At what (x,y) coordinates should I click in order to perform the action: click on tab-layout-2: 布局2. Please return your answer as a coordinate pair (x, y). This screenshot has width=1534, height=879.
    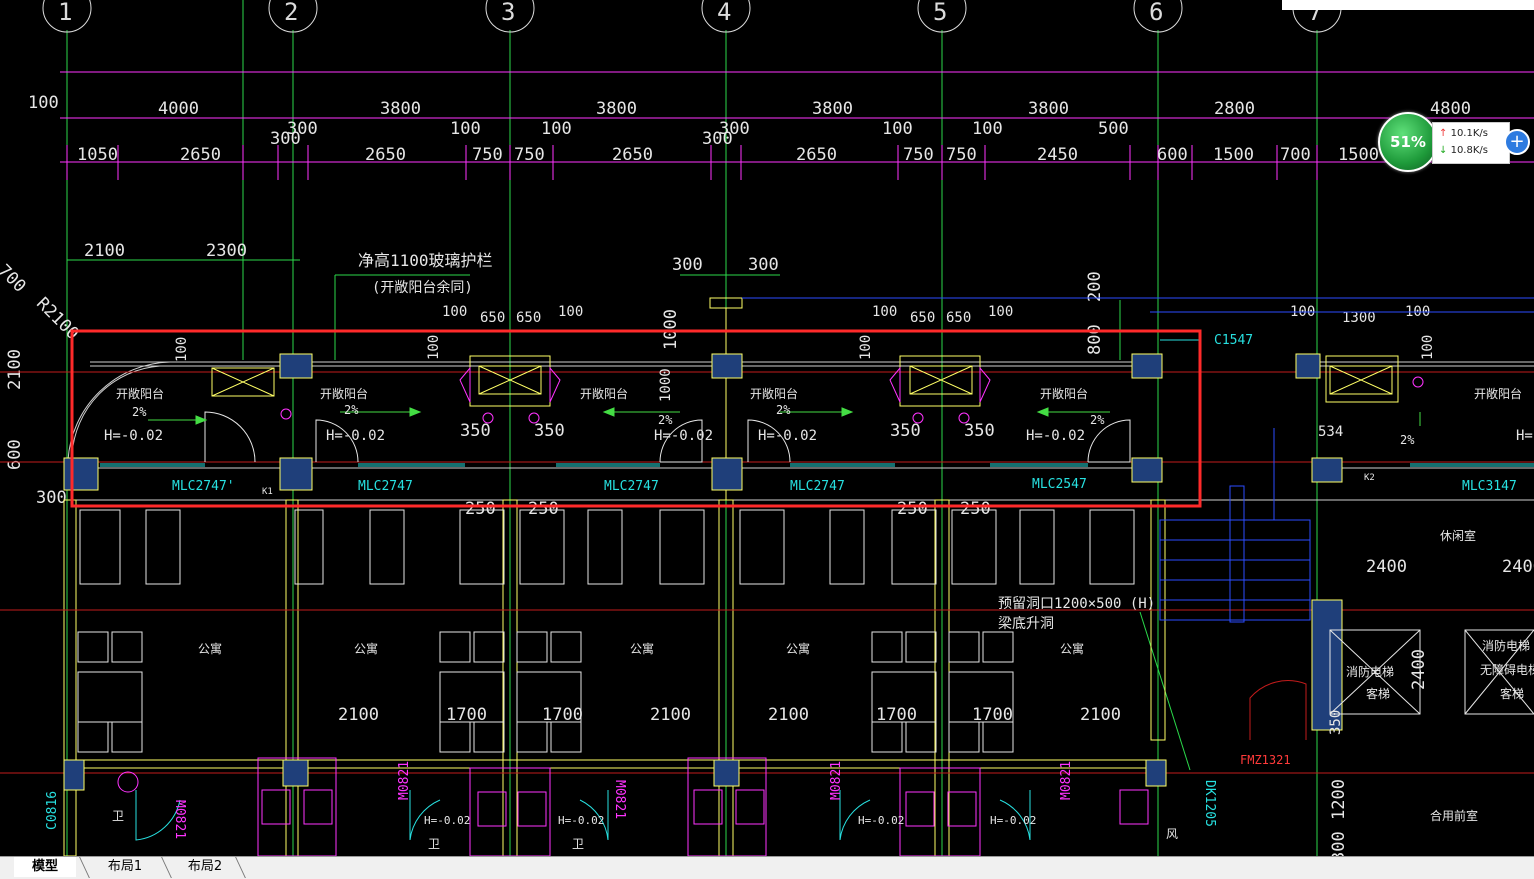
    Looking at the image, I should click on (205, 867).